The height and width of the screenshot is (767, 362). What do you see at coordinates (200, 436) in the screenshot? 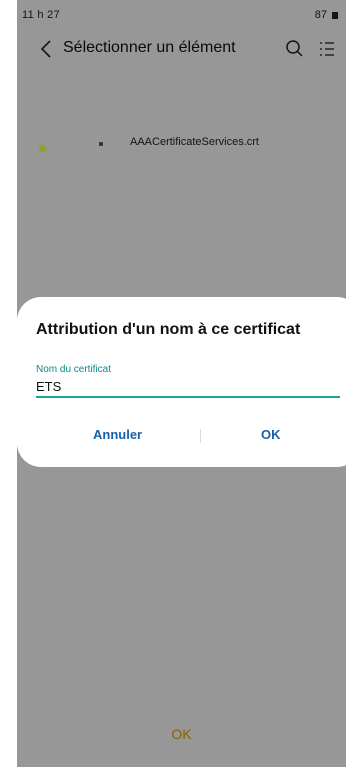
I see `button-divider` at bounding box center [200, 436].